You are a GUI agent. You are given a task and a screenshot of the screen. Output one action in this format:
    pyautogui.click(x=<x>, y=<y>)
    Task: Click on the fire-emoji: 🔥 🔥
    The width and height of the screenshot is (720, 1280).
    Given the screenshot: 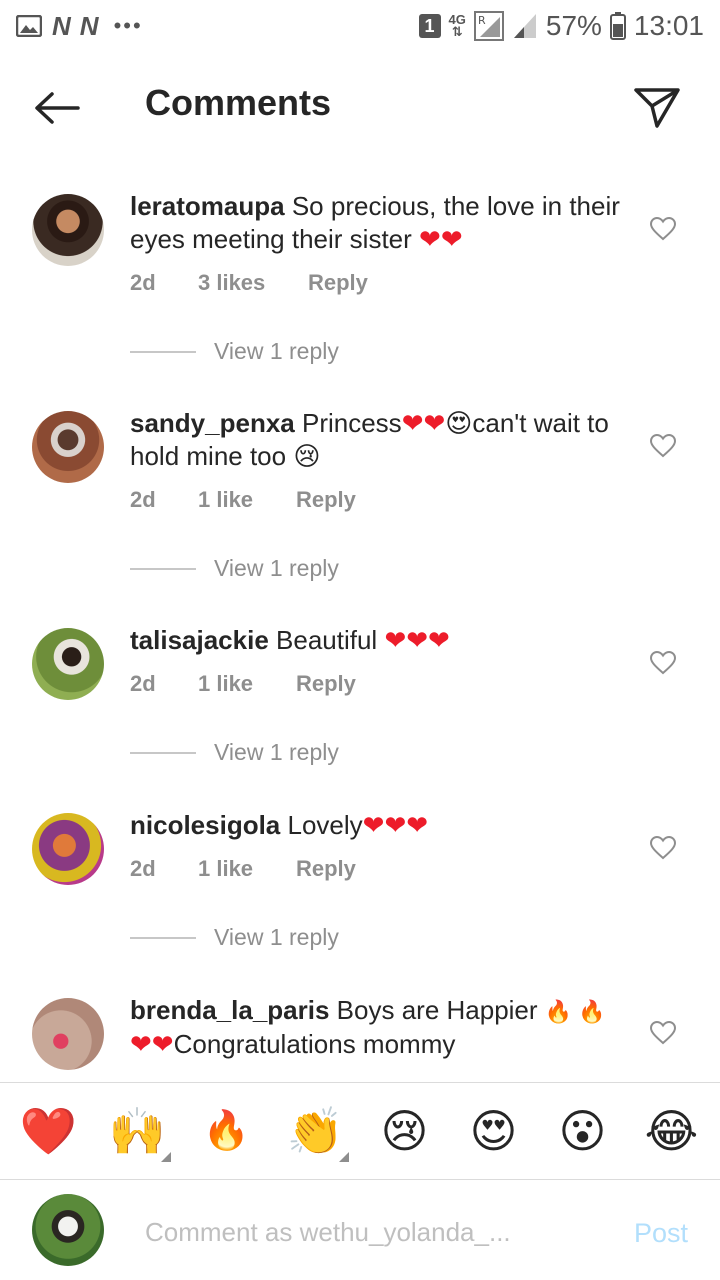 What is the action you would take?
    pyautogui.click(x=575, y=1011)
    